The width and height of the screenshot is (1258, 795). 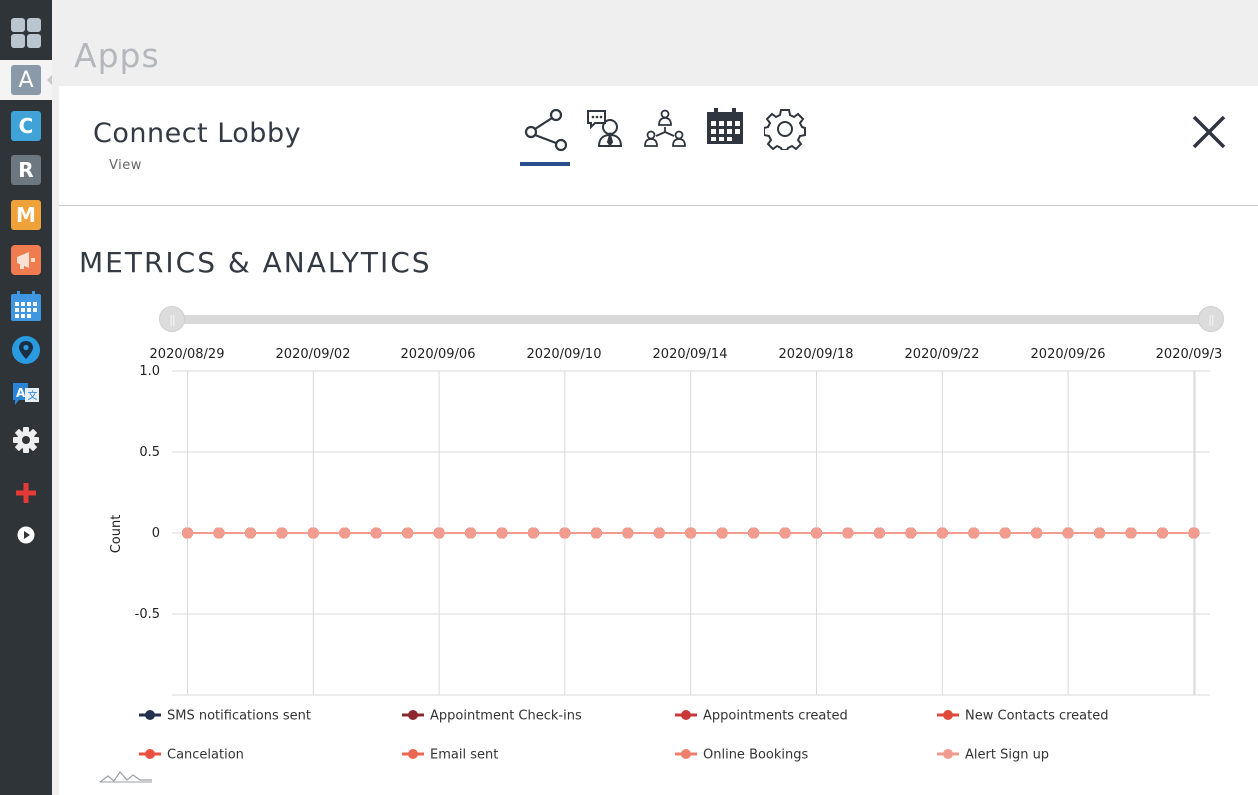 I want to click on legend-item: Appointments created, so click(x=761, y=716).